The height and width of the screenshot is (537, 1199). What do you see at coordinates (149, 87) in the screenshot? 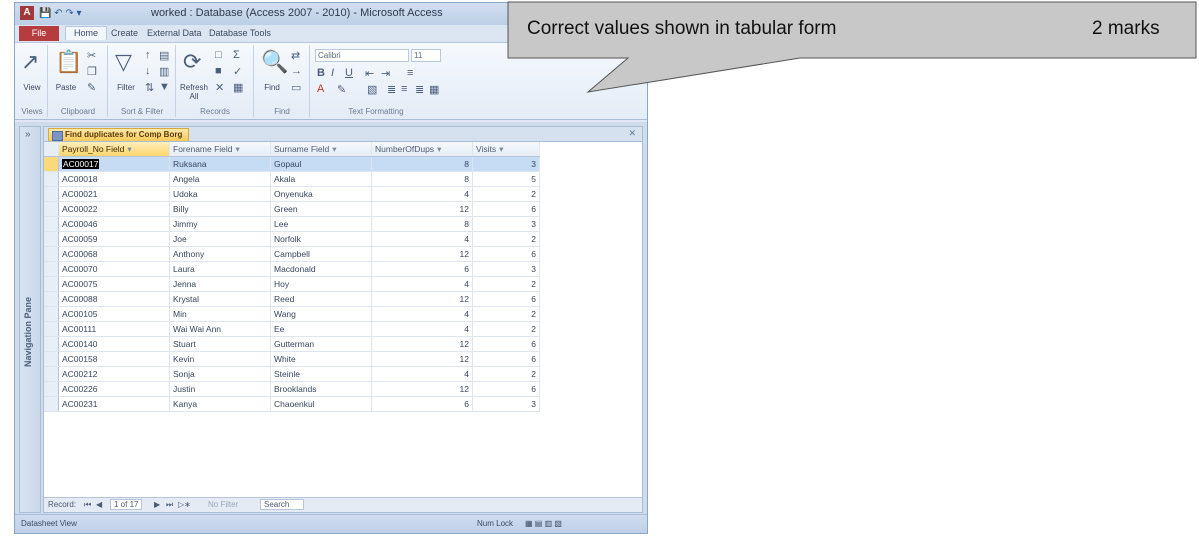
I see `remove-sort-icon: ⇅` at bounding box center [149, 87].